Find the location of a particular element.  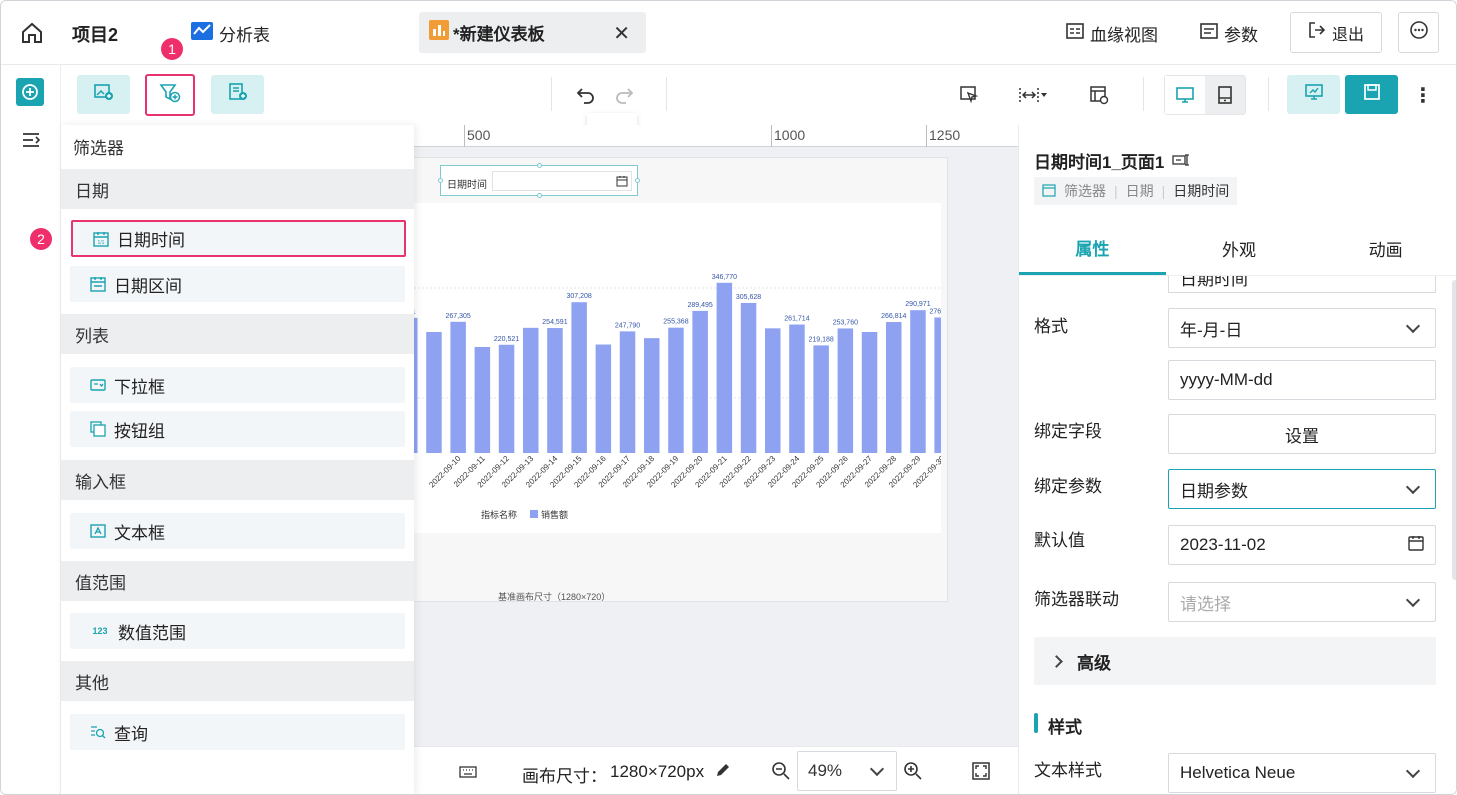

align-dropdown-icon is located at coordinates (1033, 95).